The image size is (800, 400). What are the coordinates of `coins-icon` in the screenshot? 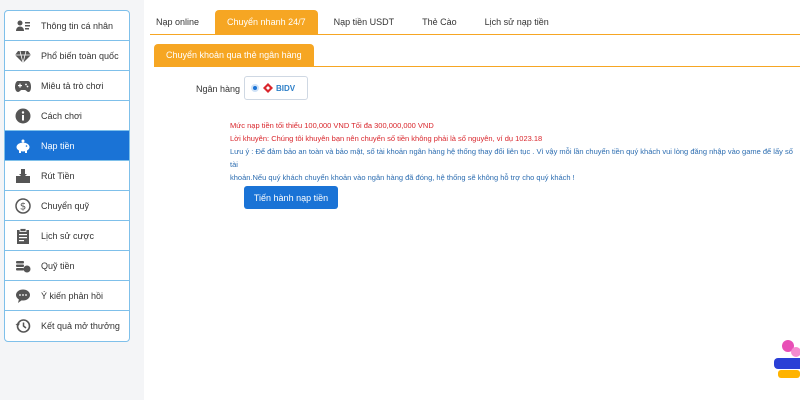 It's located at (23, 266).